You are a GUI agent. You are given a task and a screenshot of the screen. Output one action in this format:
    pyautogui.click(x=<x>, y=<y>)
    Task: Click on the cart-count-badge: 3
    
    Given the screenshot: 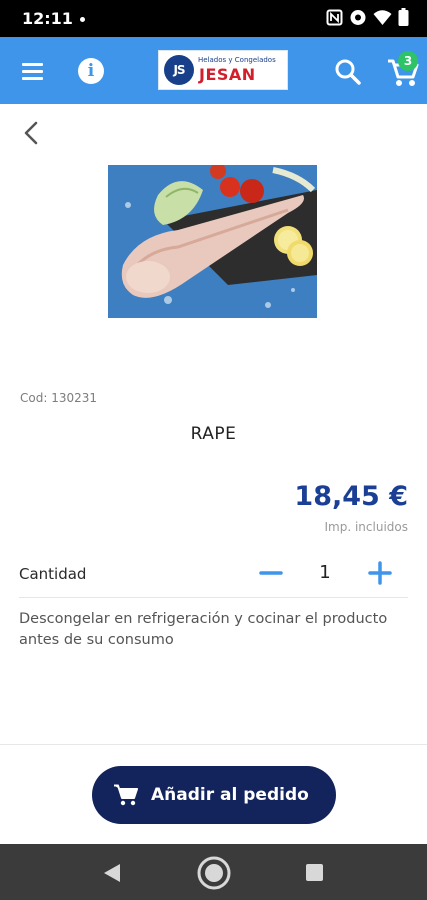 What is the action you would take?
    pyautogui.click(x=408, y=61)
    